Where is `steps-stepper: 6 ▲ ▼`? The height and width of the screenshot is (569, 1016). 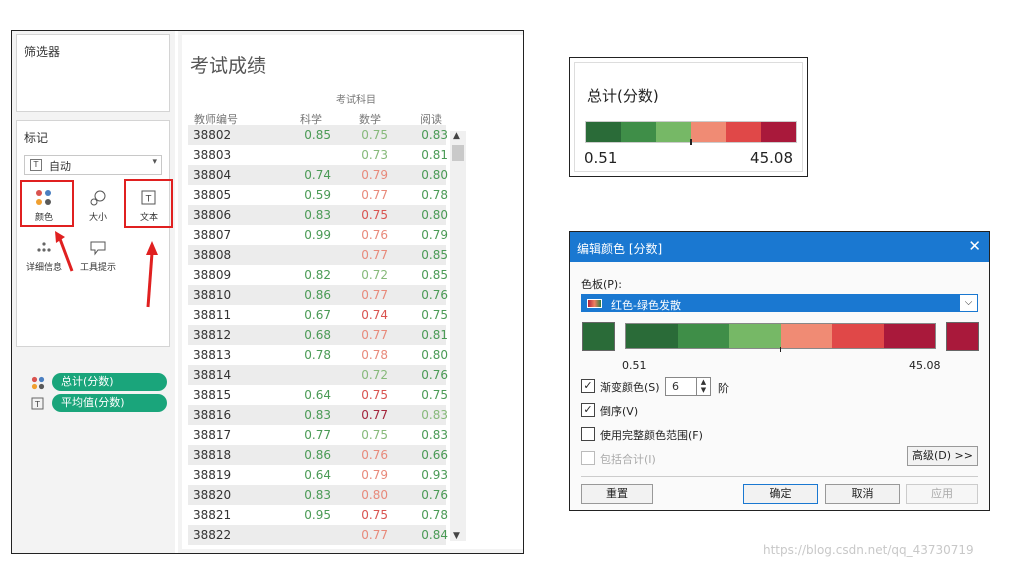
steps-stepper: 6 ▲ ▼ is located at coordinates (688, 386).